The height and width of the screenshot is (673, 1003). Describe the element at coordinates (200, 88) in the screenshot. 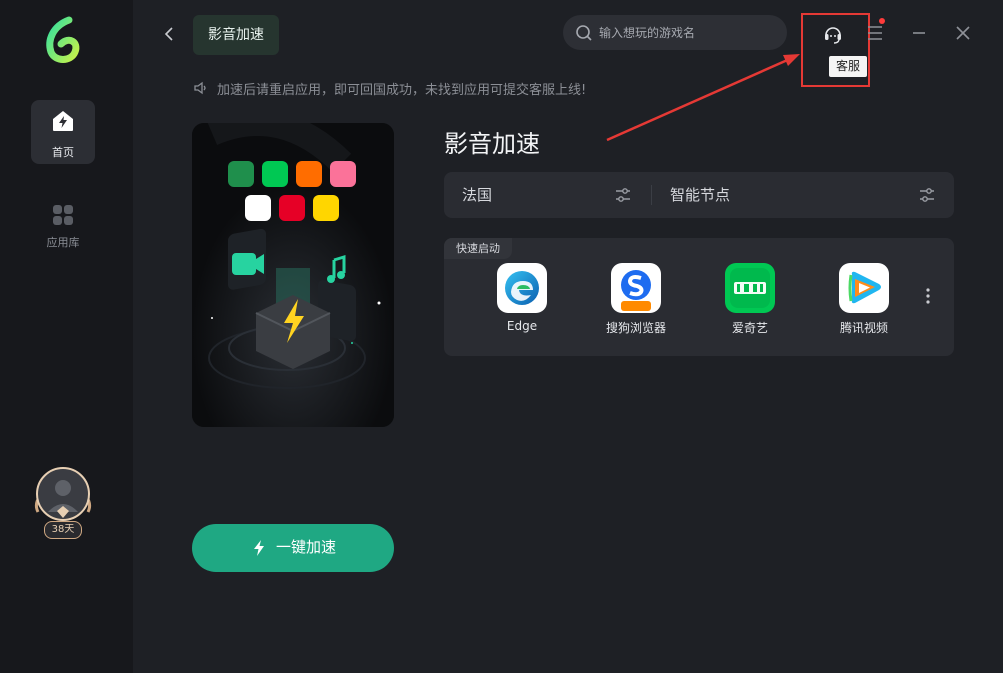

I see `speaker-icon` at that location.